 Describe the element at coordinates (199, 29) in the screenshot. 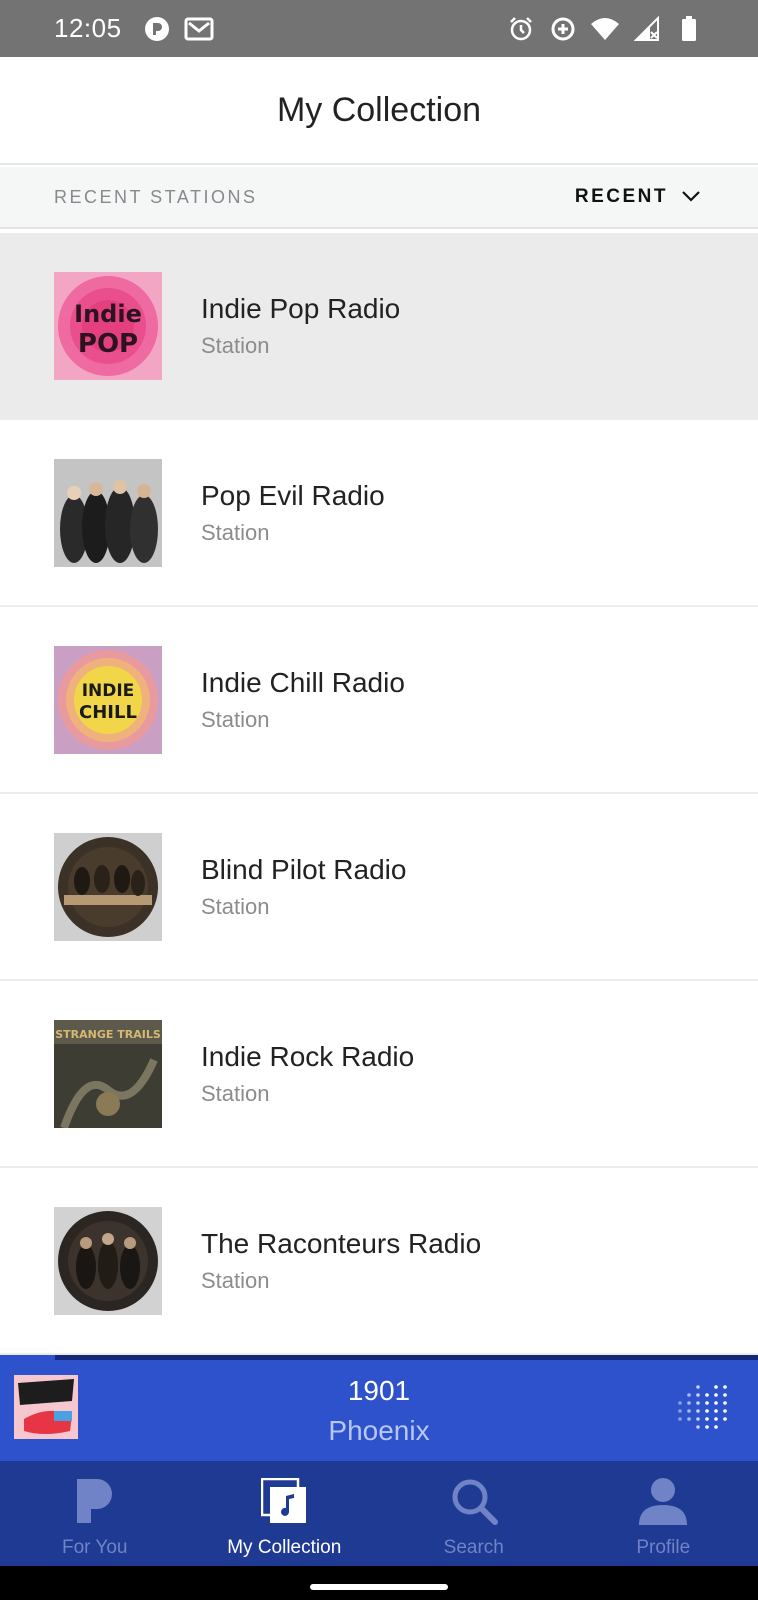

I see `gmail-notification-icon` at that location.